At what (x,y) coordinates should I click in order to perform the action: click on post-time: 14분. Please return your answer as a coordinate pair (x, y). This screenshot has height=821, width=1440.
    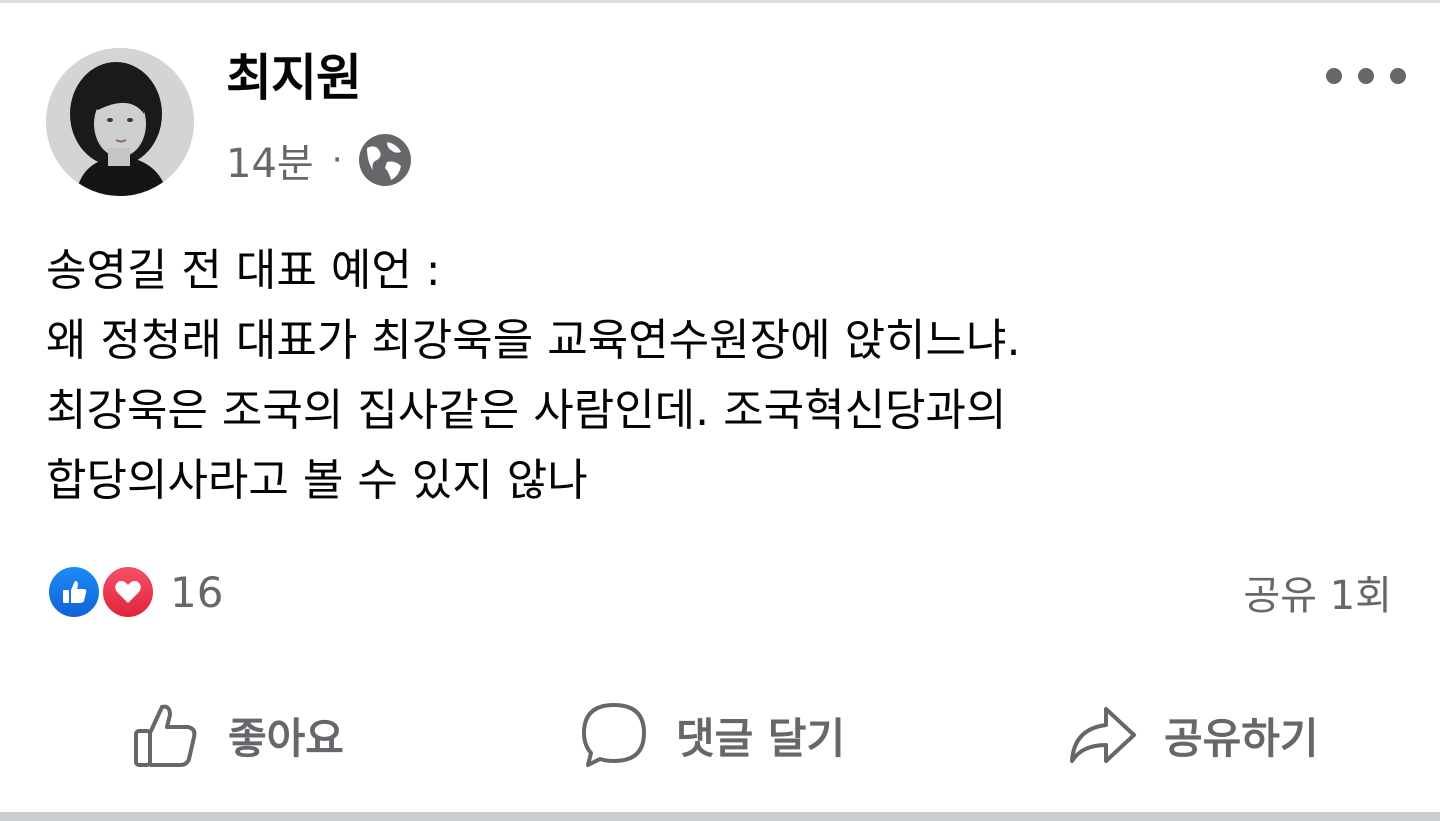
    Looking at the image, I should click on (270, 160).